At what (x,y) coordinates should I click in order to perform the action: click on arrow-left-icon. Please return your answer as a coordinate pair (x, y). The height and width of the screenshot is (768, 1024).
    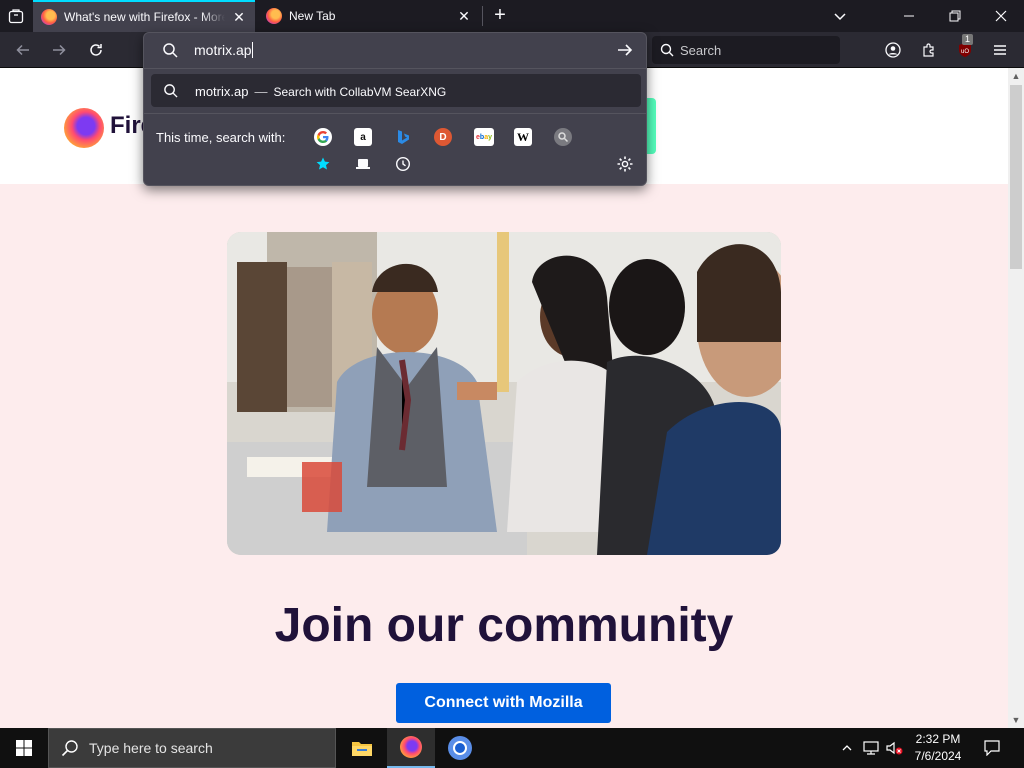
    Looking at the image, I should click on (22, 50).